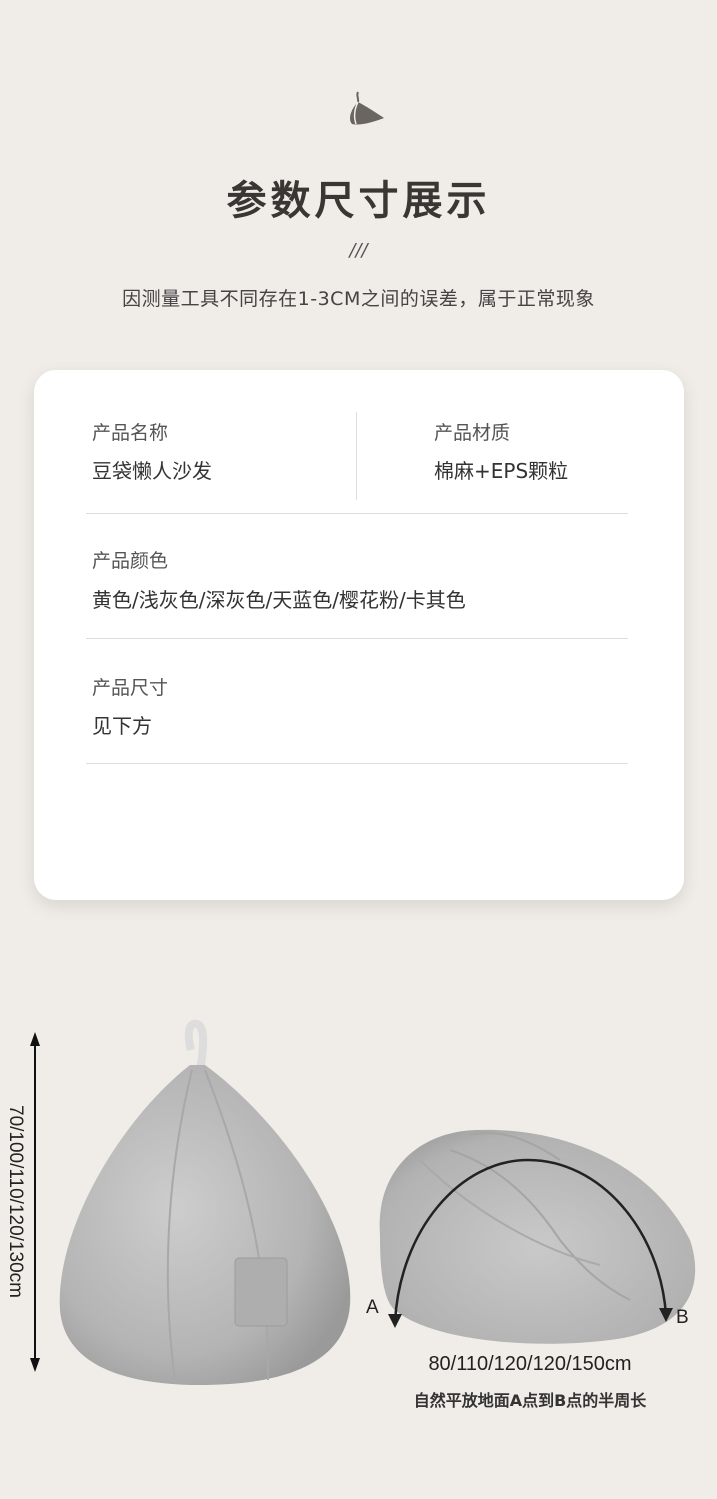 Image resolution: width=717 pixels, height=1499 pixels. I want to click on material-value: 棉麻+EPS颗粒, so click(501, 471).